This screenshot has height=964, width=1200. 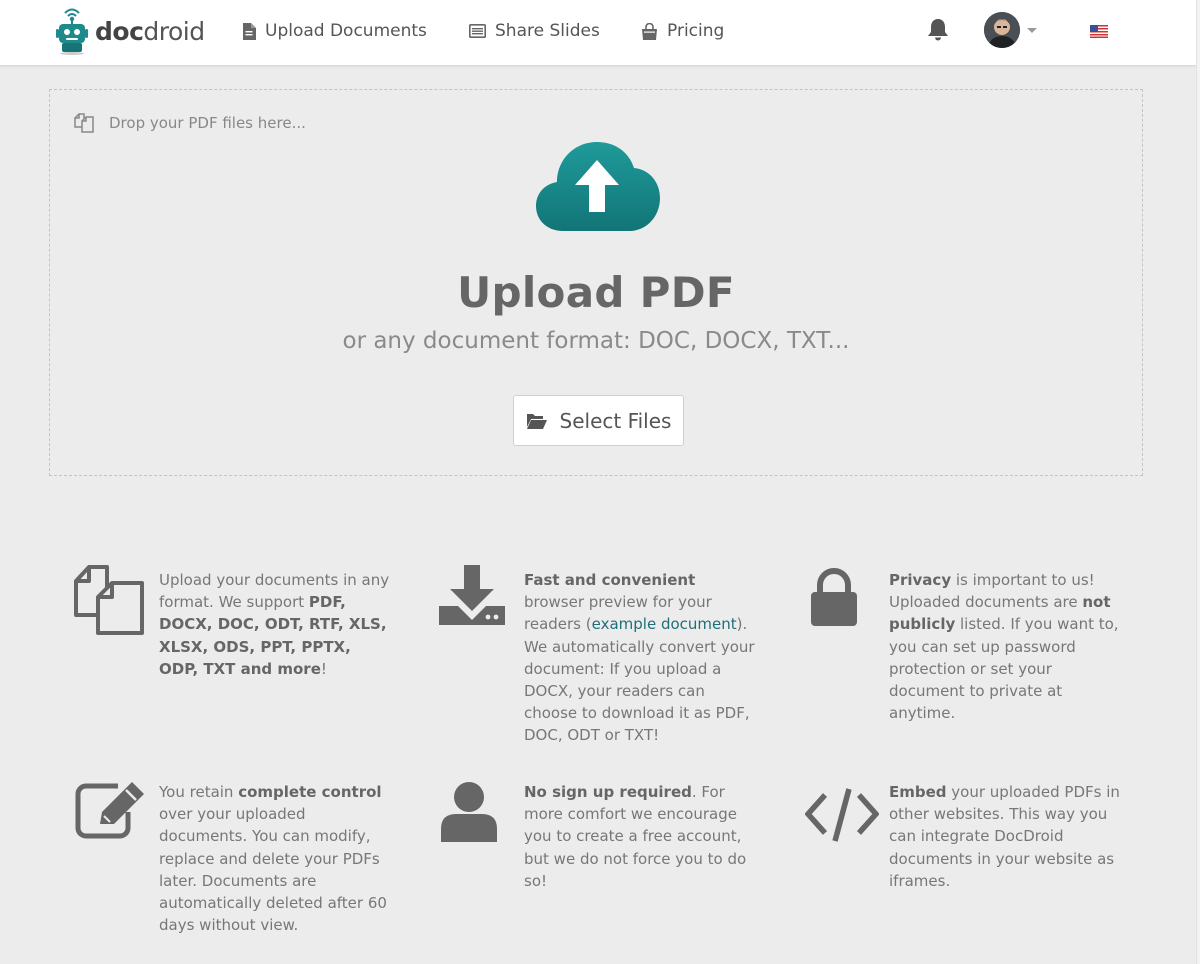 What do you see at coordinates (199, 792) in the screenshot?
I see `feature-text-part: You retain` at bounding box center [199, 792].